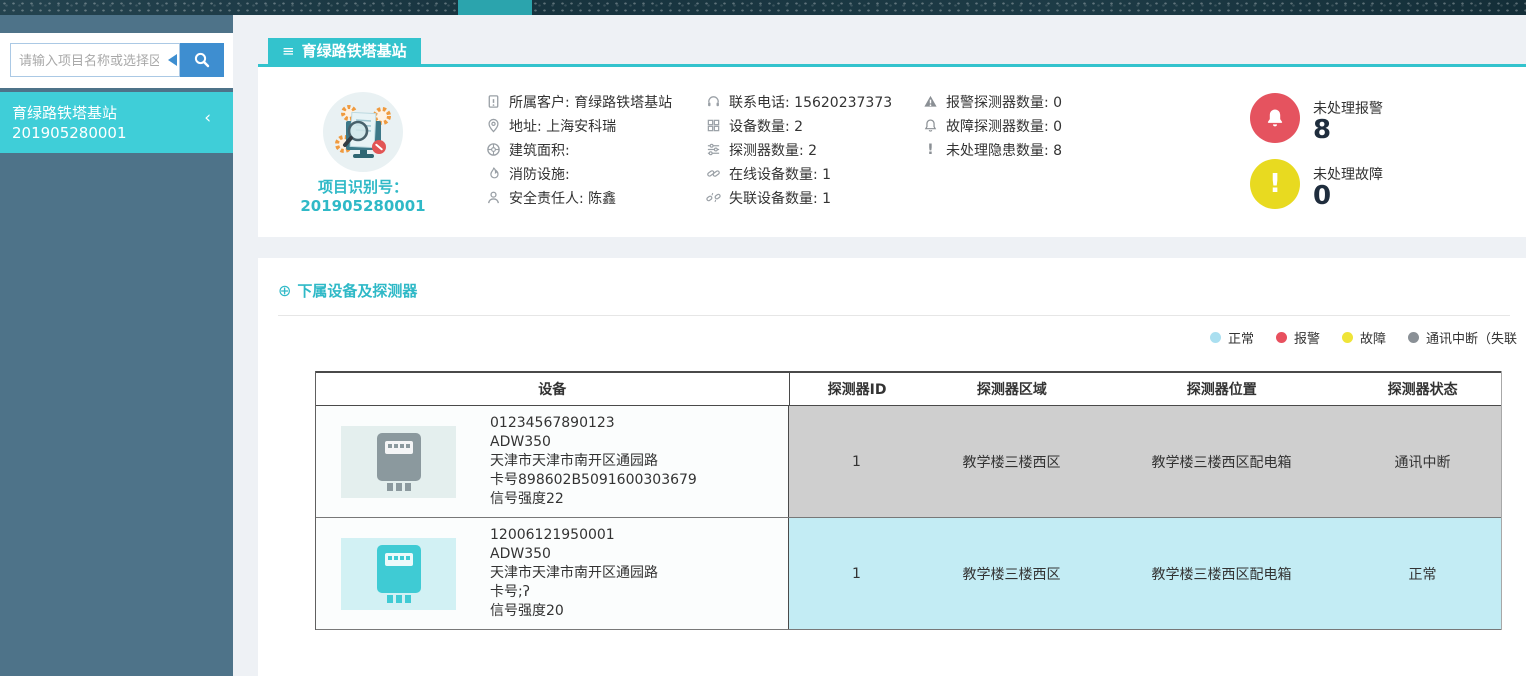  What do you see at coordinates (563, 198) in the screenshot?
I see `info-safety-person-text: 安全责任人: 陈鑫` at bounding box center [563, 198].